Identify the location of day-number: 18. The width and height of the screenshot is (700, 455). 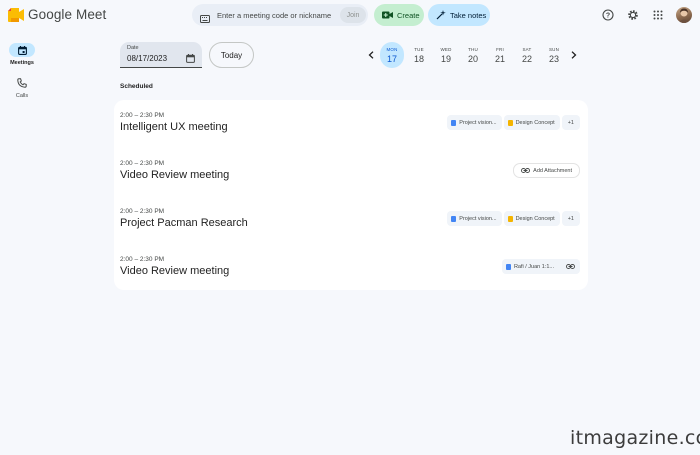
(418, 59).